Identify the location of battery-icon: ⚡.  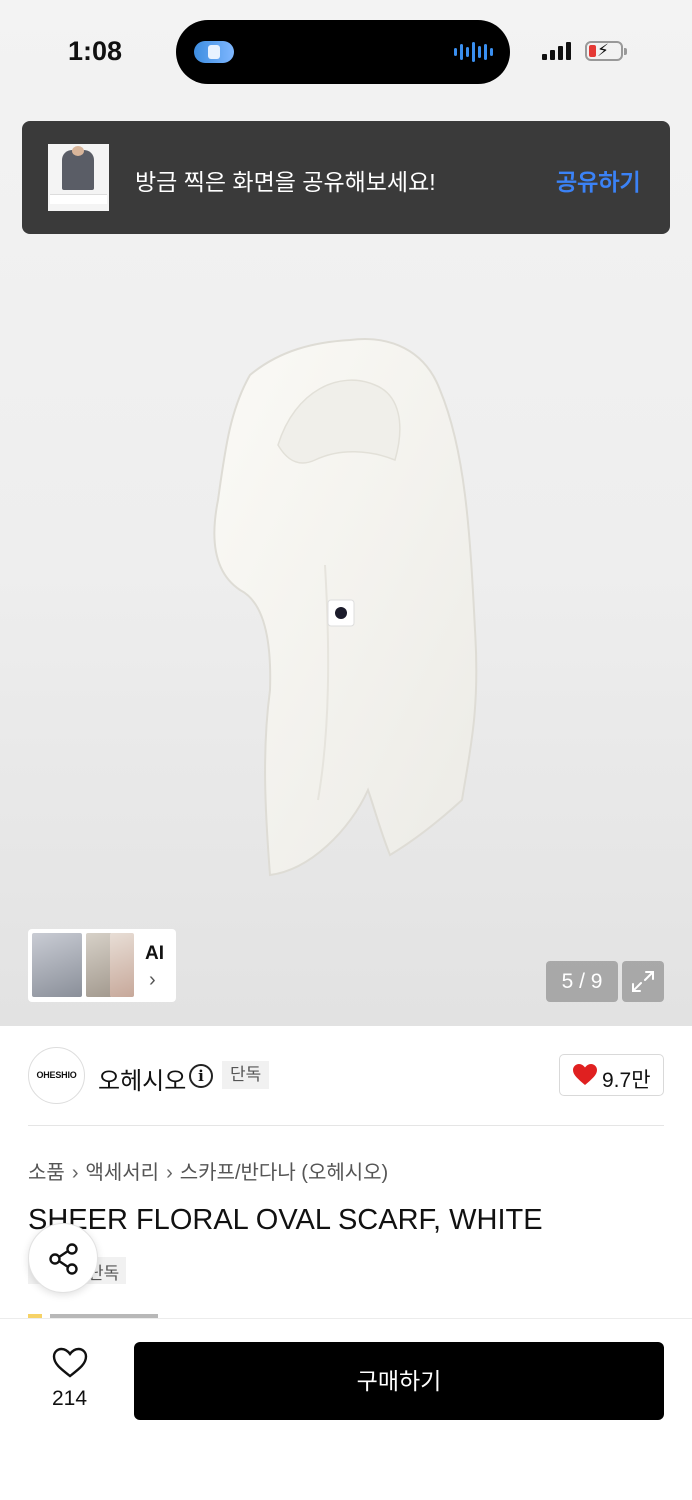
(606, 51).